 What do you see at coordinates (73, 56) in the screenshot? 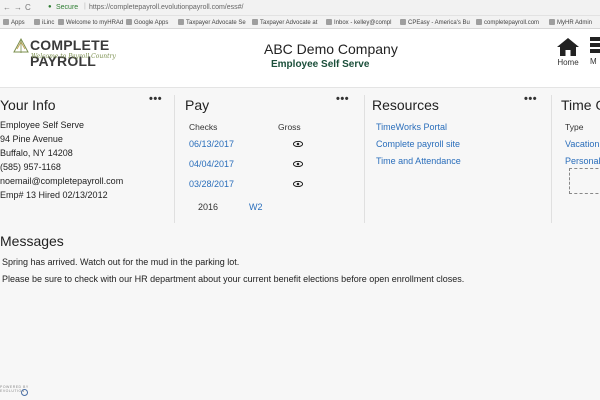
I see `logo-tagline: Welcome to Payroll Country` at bounding box center [73, 56].